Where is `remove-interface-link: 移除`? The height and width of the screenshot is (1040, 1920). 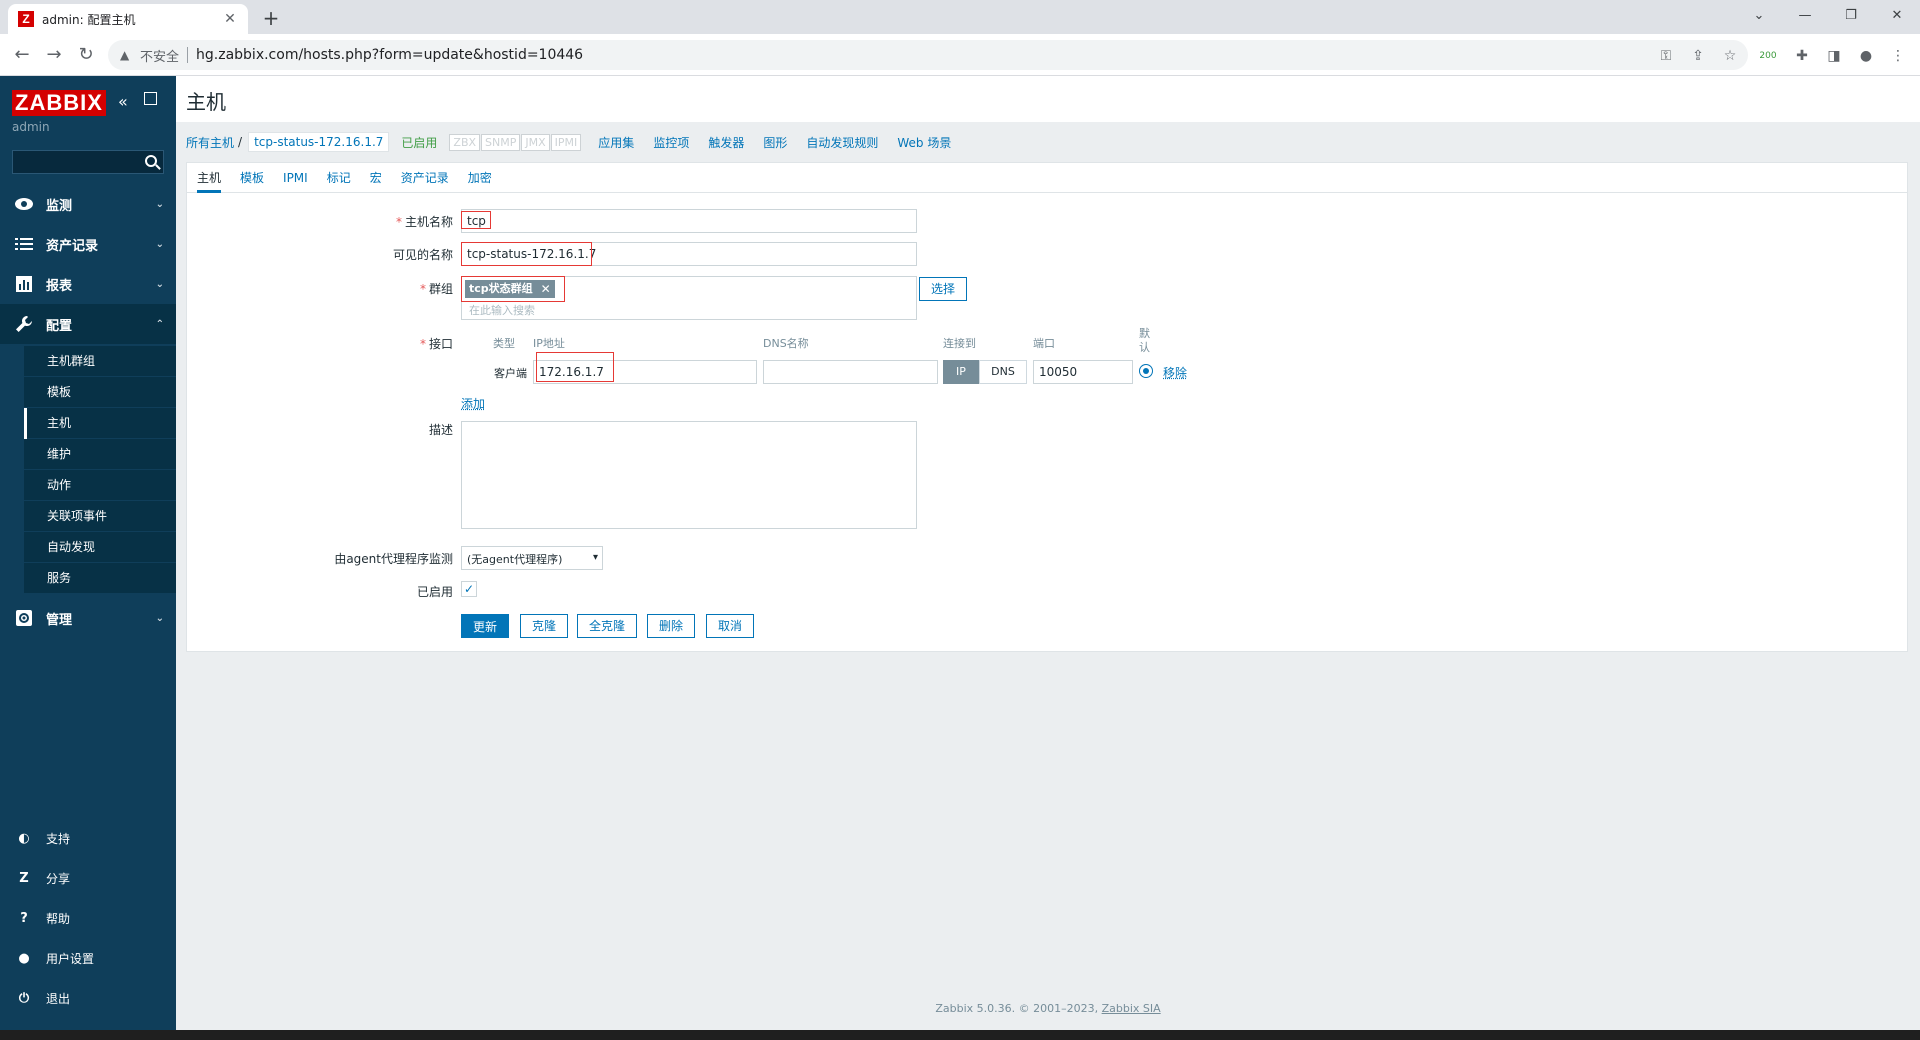
remove-interface-link: 移除 is located at coordinates (1175, 372).